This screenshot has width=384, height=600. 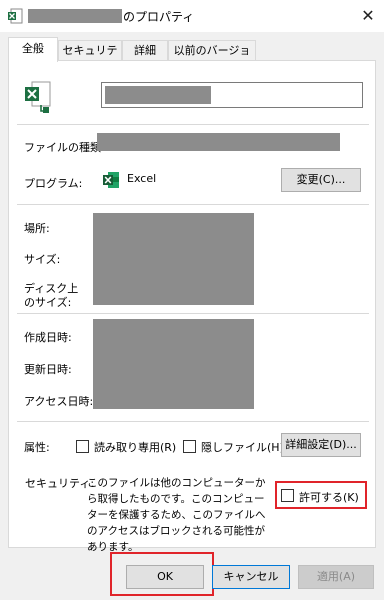 I want to click on allow-checkbox, so click(x=287, y=495).